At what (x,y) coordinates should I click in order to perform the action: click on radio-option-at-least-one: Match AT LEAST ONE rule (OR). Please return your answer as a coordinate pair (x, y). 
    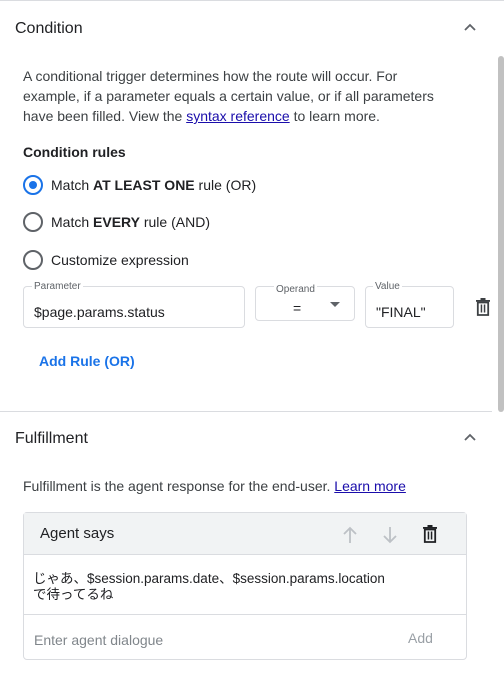
    Looking at the image, I should click on (153, 186).